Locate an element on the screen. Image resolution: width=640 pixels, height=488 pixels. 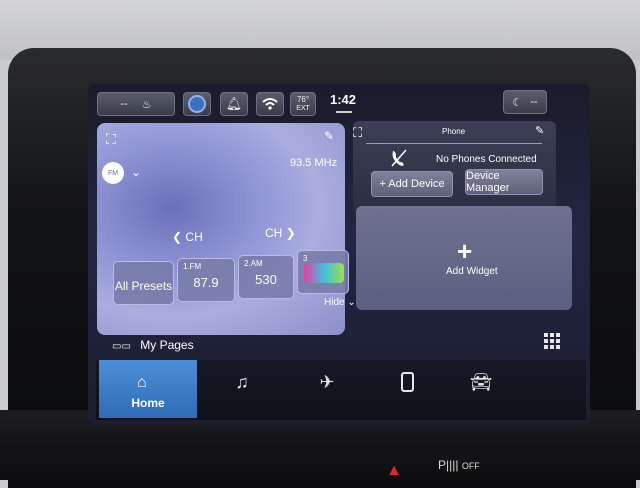
device-manager-button: Device Manager is located at coordinates (504, 182).